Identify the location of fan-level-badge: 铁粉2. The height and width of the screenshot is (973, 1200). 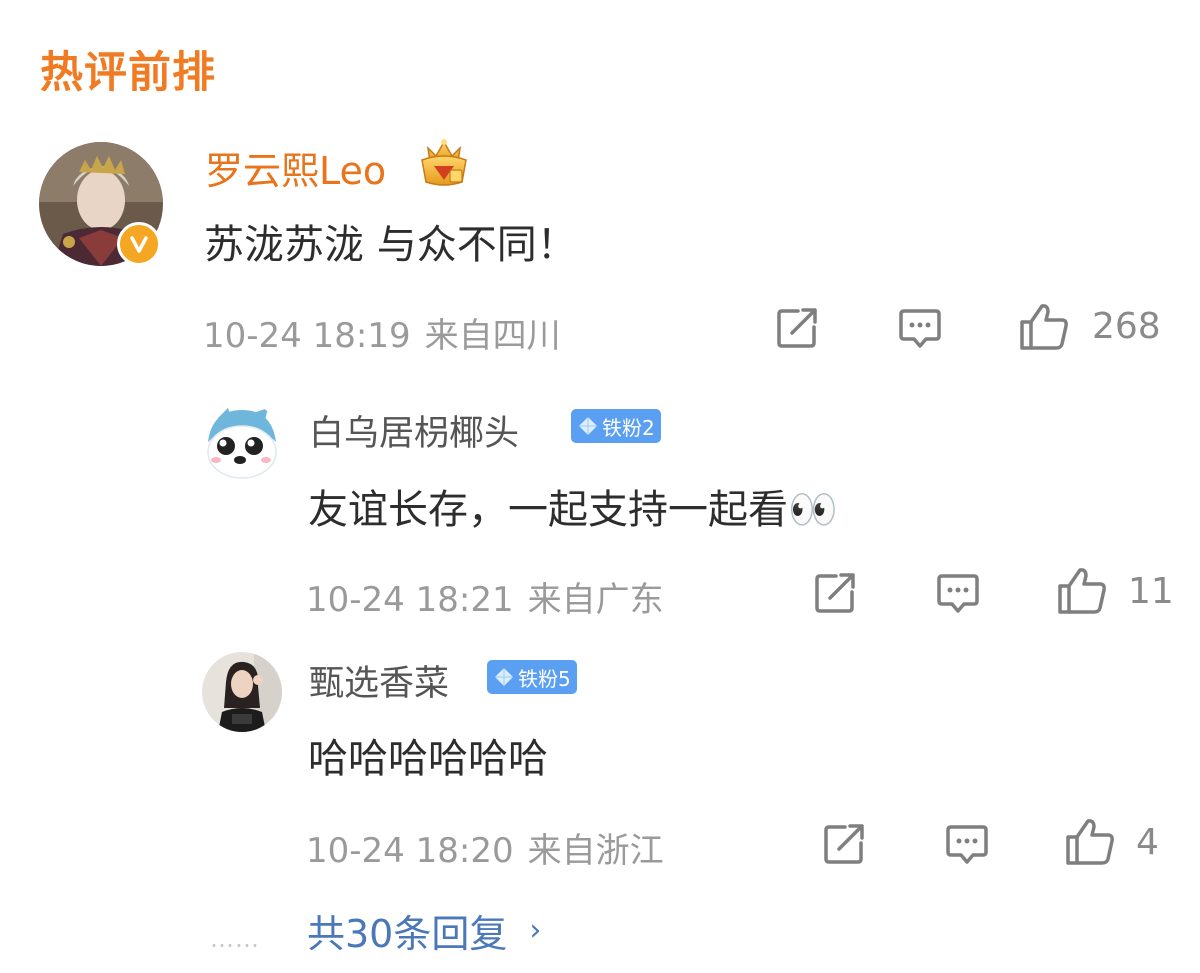
(616, 426).